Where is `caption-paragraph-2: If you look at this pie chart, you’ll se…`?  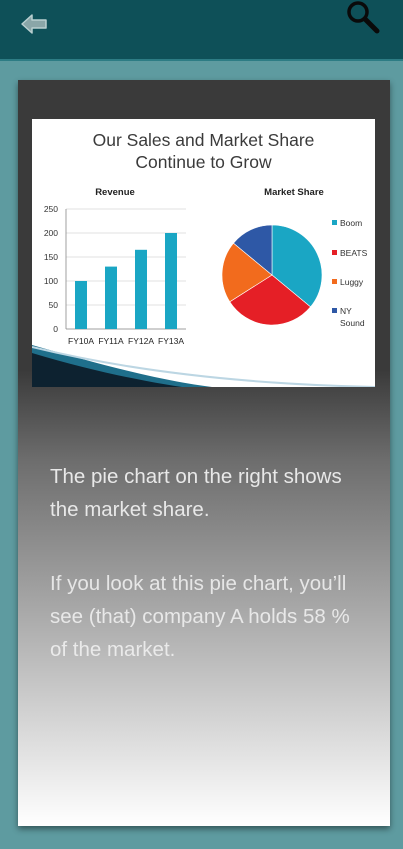
caption-paragraph-2: If you look at this pie chart, you’ll se… is located at coordinates (200, 616).